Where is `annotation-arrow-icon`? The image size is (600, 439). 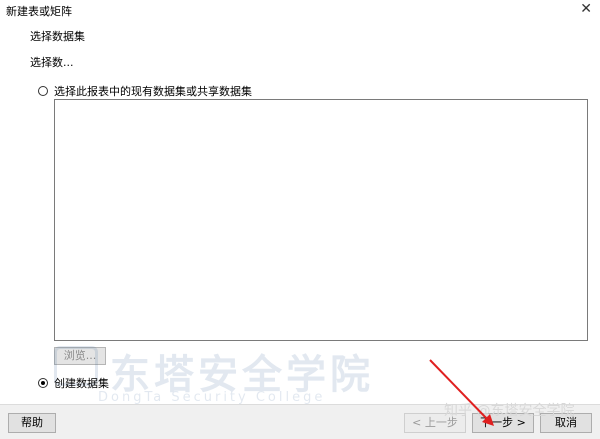 annotation-arrow-icon is located at coordinates (461, 392).